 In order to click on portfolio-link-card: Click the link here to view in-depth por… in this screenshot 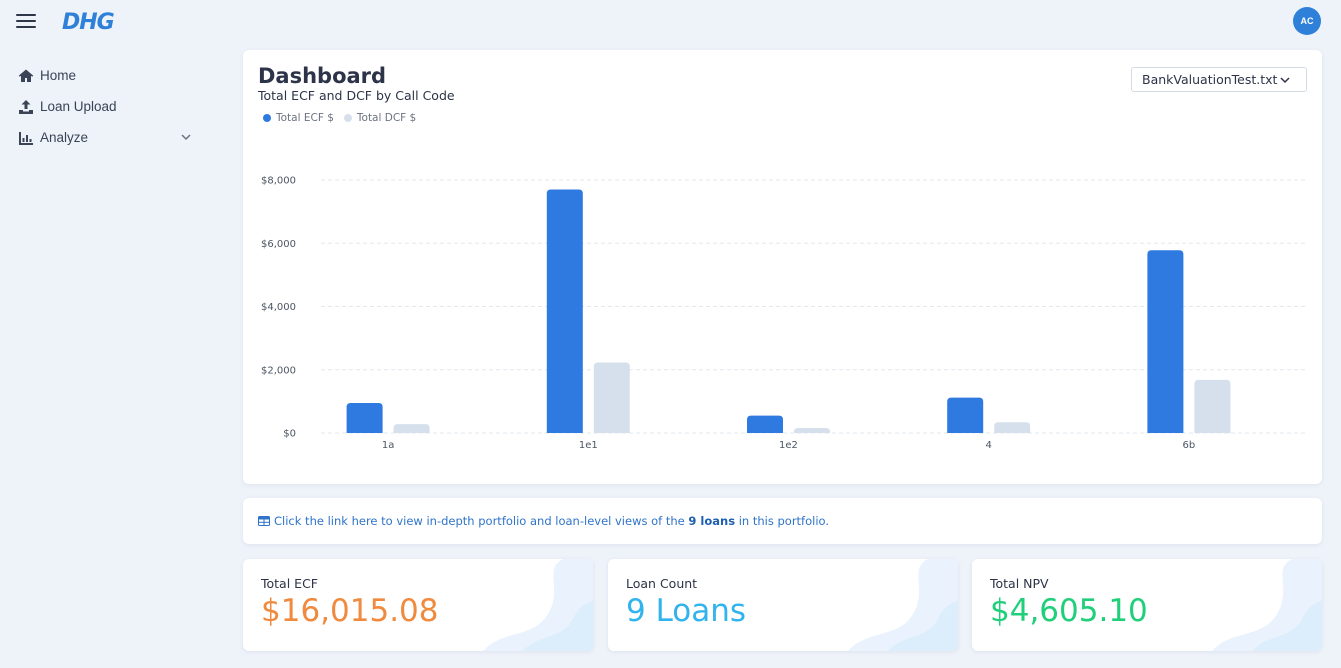, I will do `click(782, 521)`.